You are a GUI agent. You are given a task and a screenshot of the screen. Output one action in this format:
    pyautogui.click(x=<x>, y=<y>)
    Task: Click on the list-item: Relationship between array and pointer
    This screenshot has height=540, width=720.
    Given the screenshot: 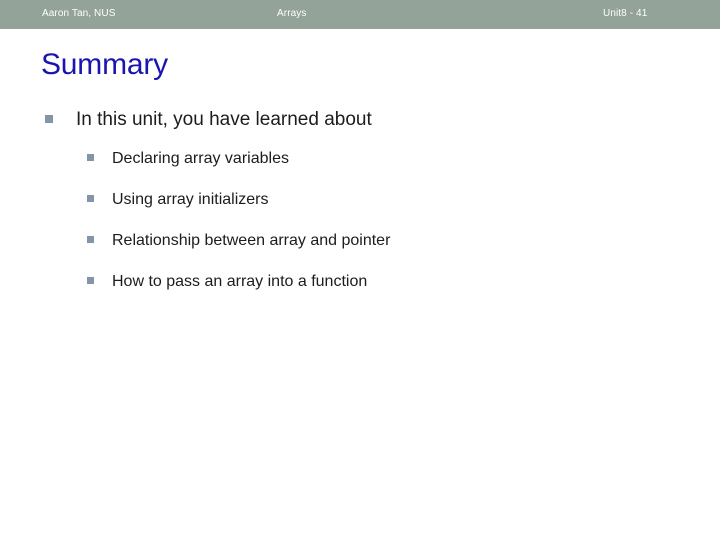 What is the action you would take?
    pyautogui.click(x=360, y=240)
    